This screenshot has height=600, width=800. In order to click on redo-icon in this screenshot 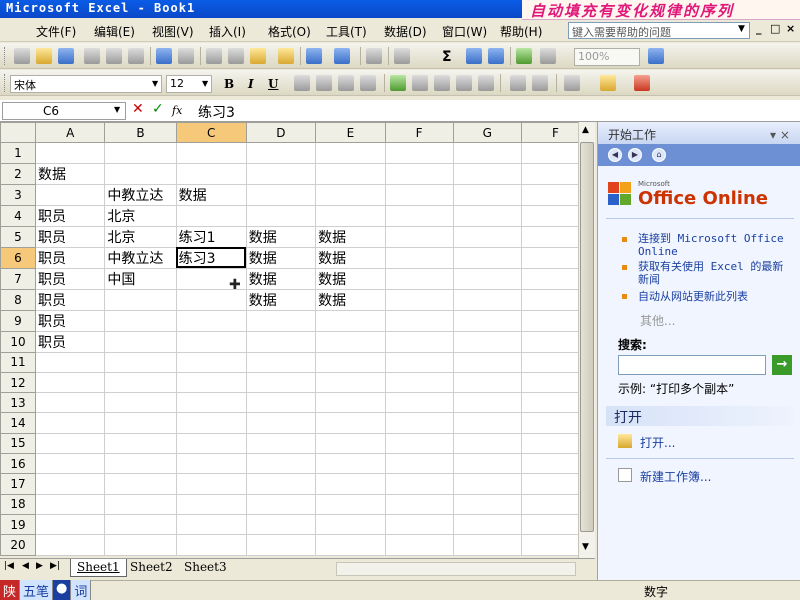, I will do `click(342, 56)`.